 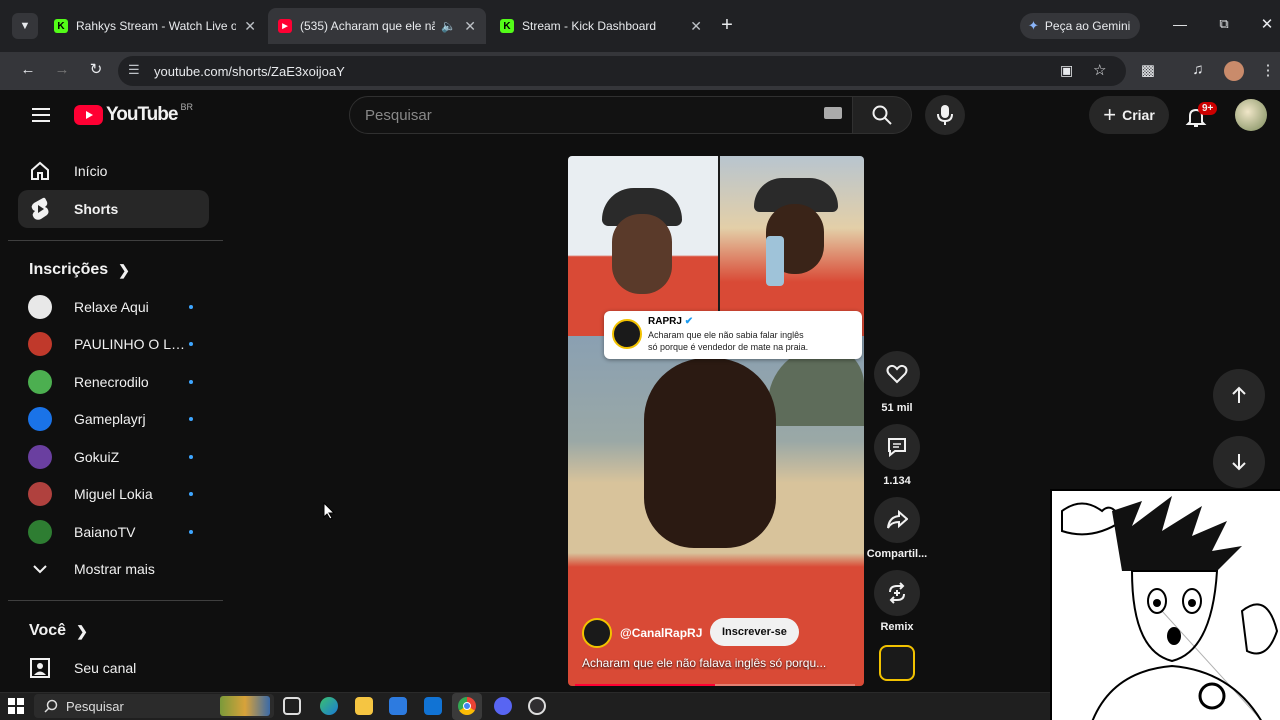 What do you see at coordinates (329, 706) in the screenshot?
I see `edge-icon` at bounding box center [329, 706].